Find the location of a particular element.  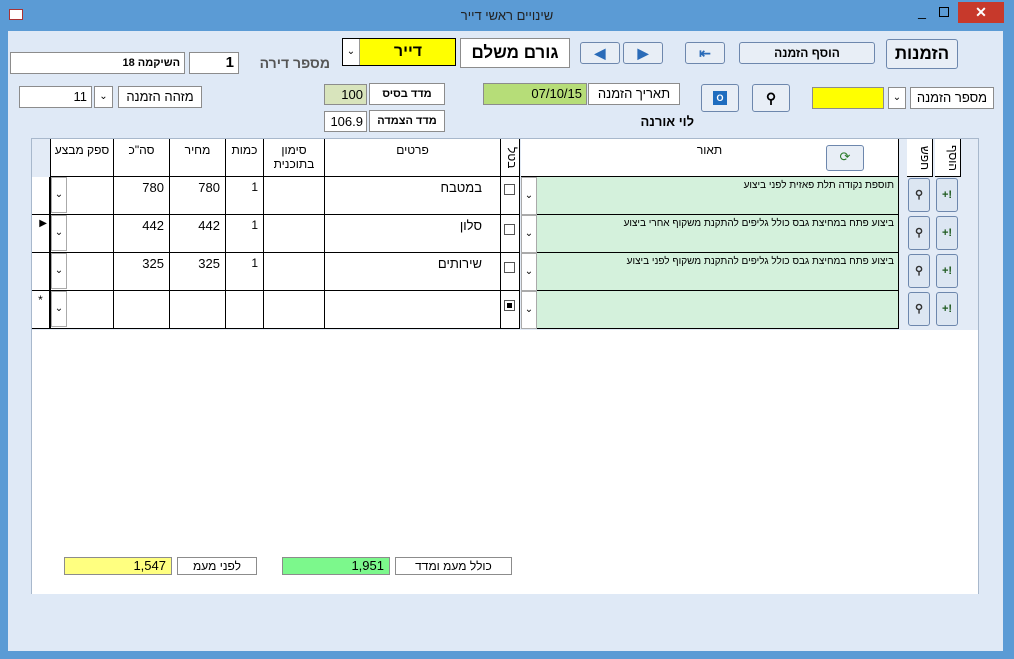

header-quantity: כמות is located at coordinates (245, 158).